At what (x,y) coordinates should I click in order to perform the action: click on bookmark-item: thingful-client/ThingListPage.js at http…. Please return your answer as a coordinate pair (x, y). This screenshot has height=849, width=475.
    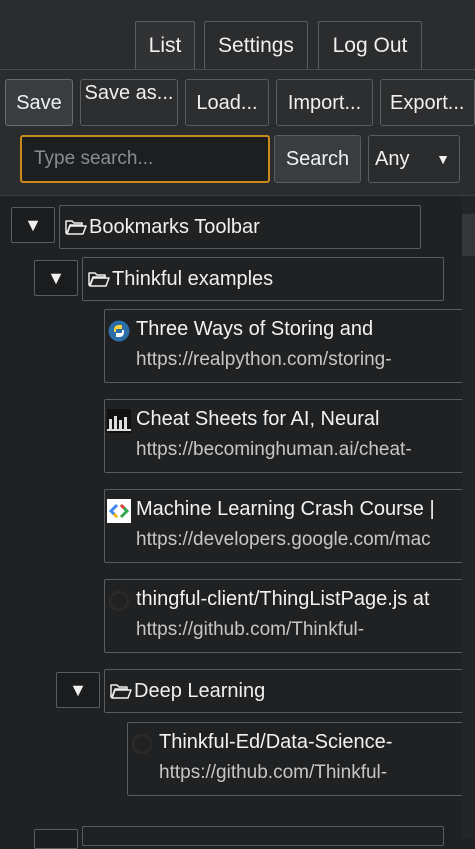
    Looking at the image, I should click on (289, 616).